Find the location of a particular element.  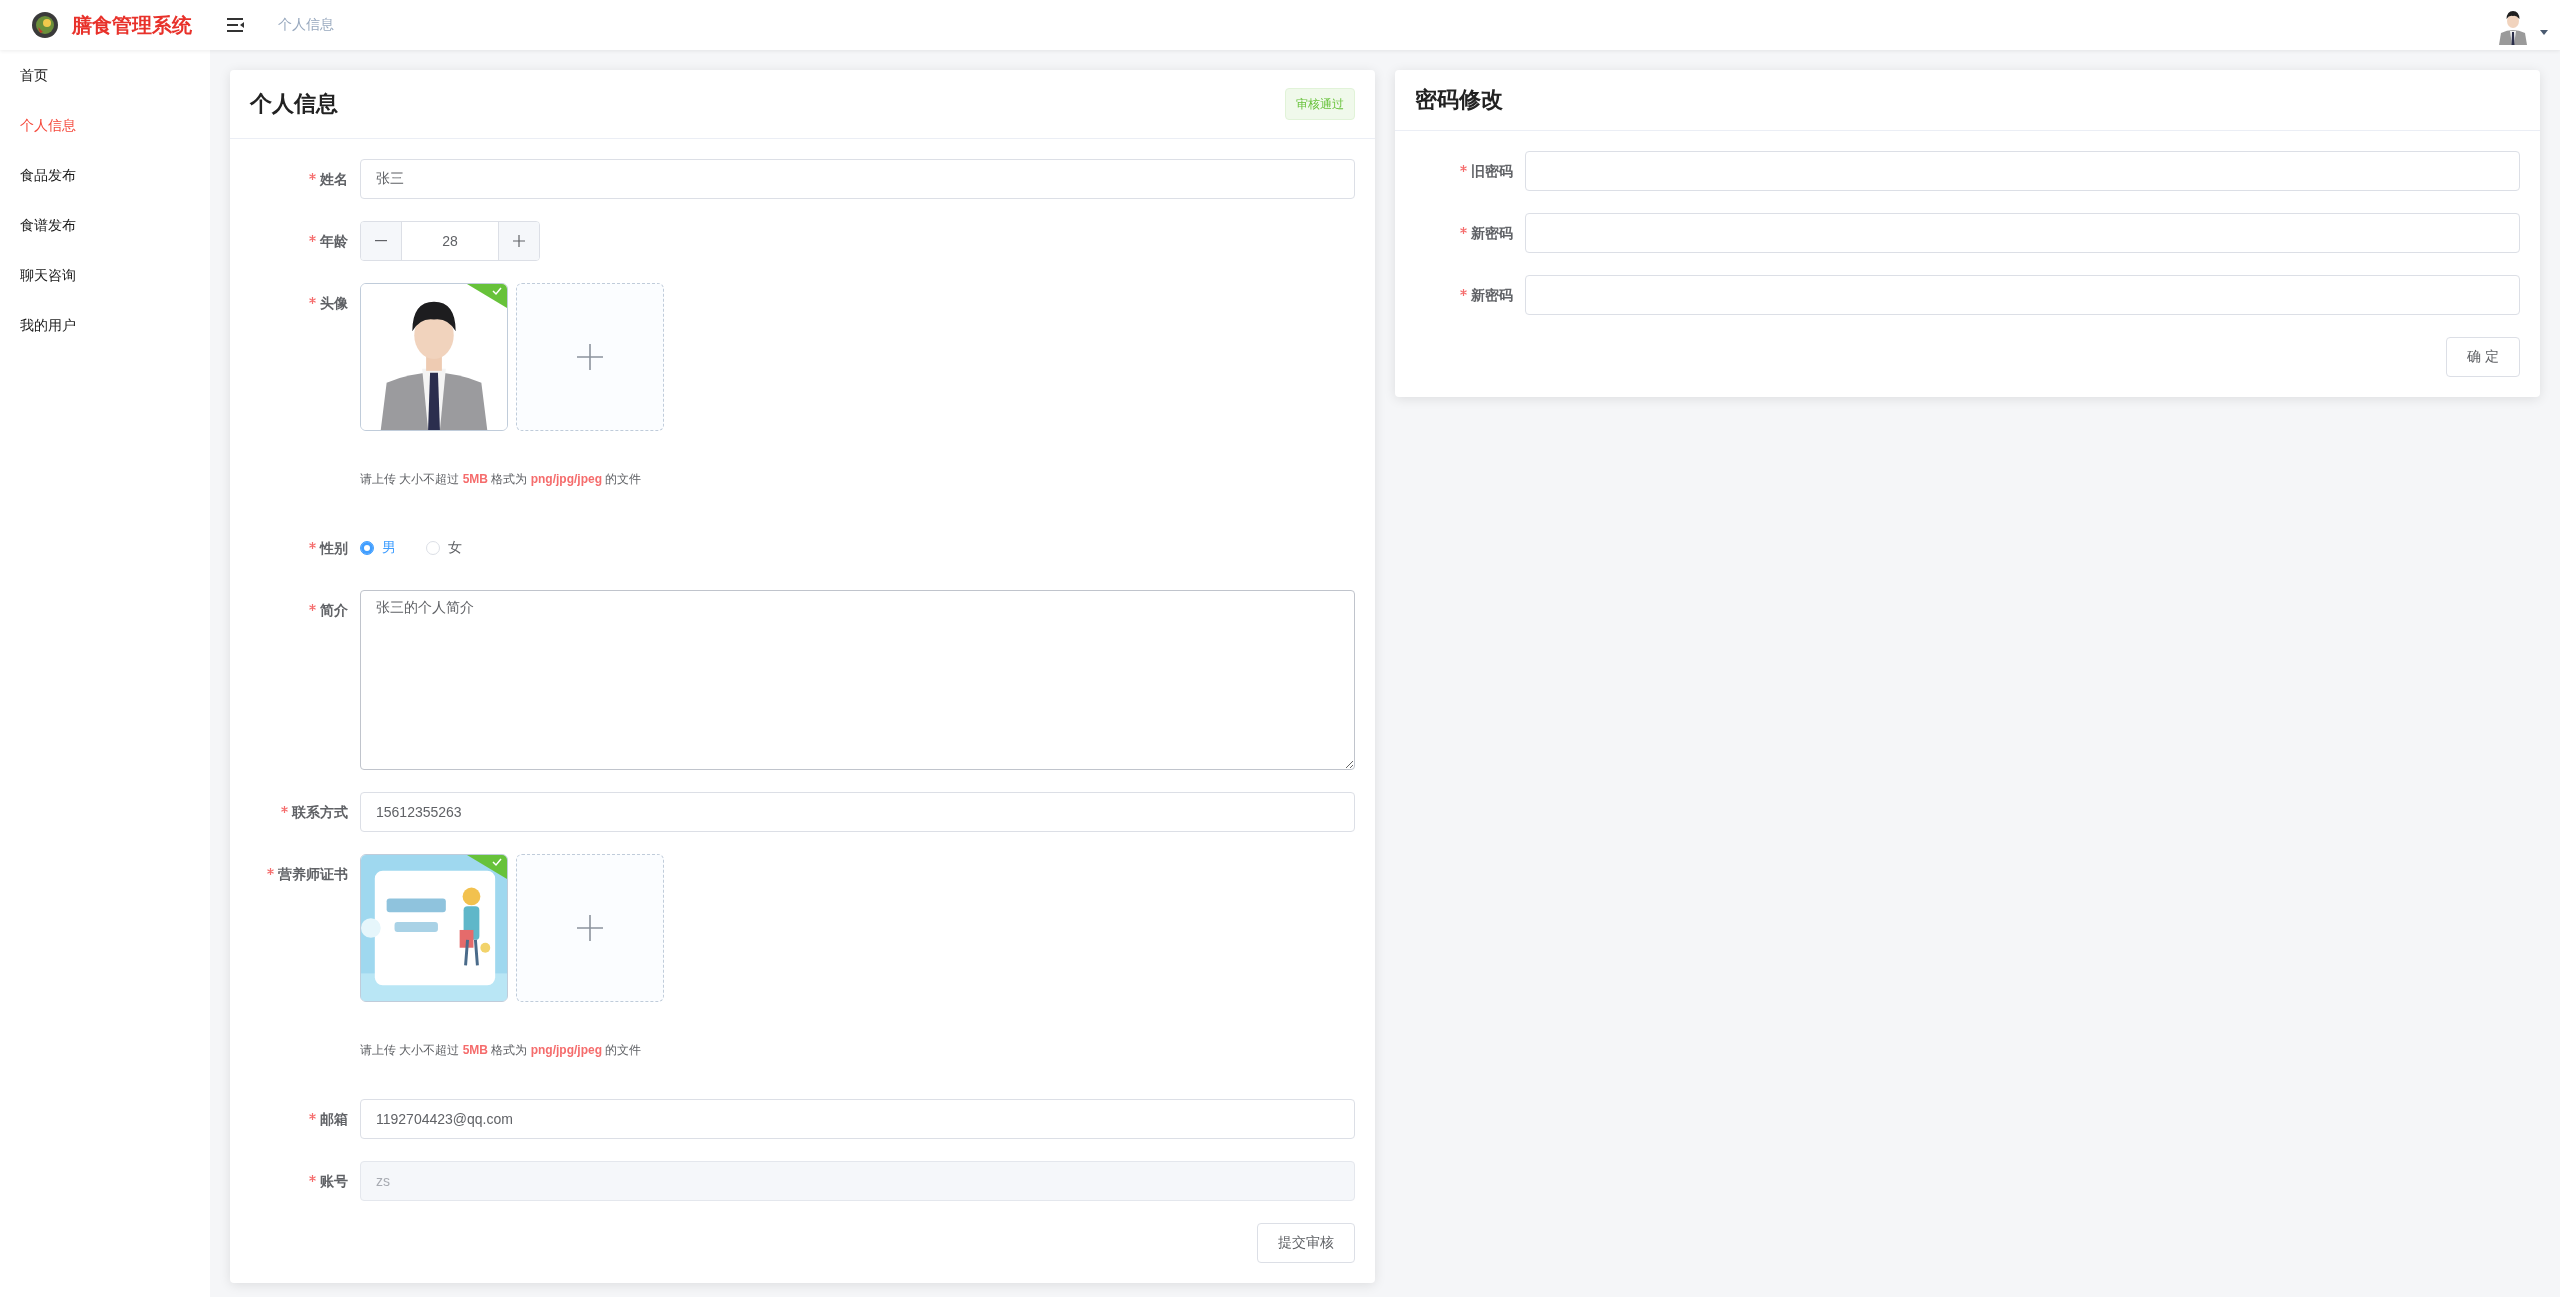

text-area: 张三的个人简介 is located at coordinates (857, 680).